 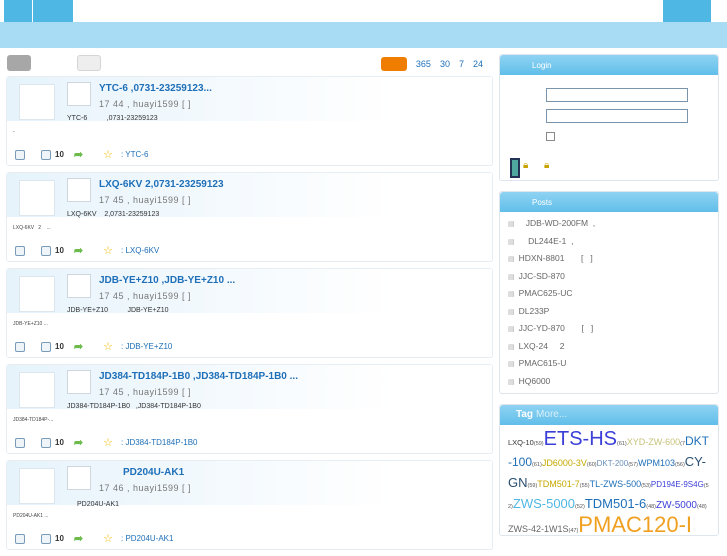 What do you see at coordinates (613, 463) in the screenshot?
I see `tag-link: DKT-200` at bounding box center [613, 463].